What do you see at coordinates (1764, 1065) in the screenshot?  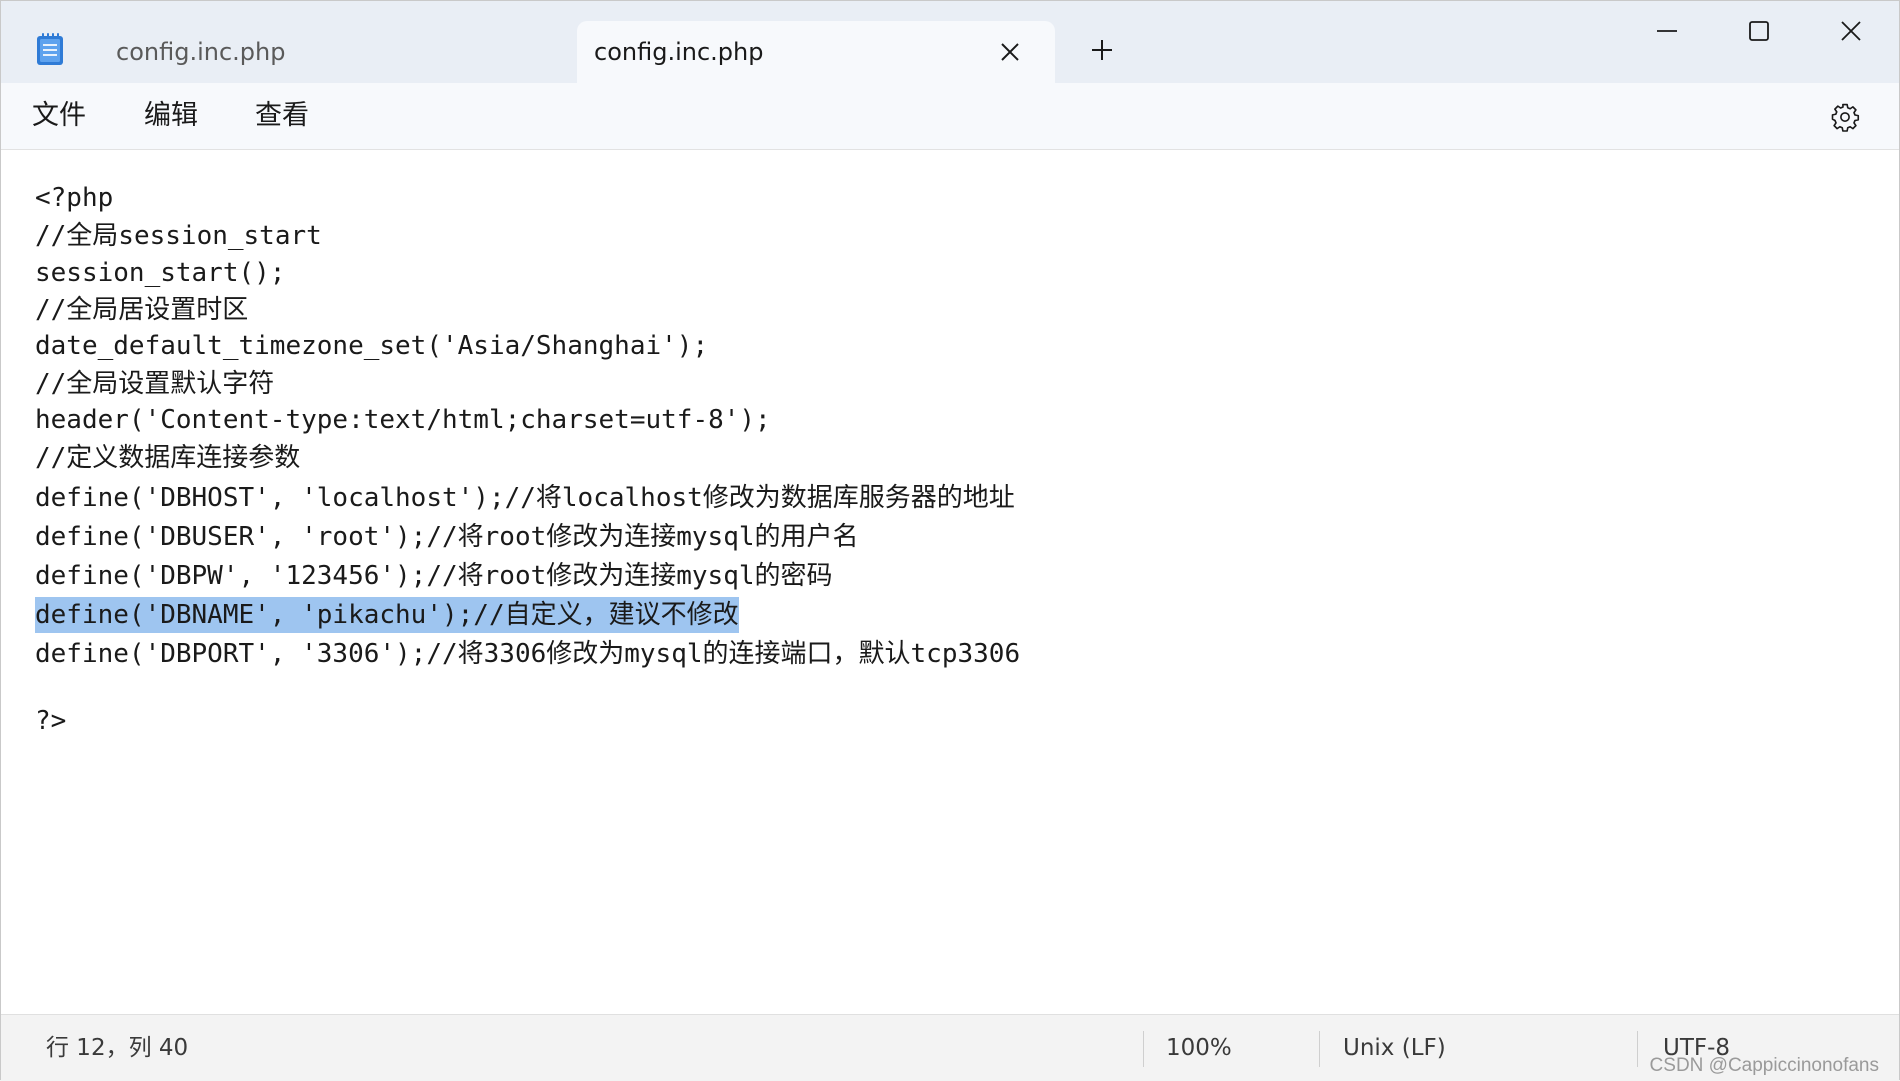 I see `watermark: CSDN @Cappiccinonofans` at bounding box center [1764, 1065].